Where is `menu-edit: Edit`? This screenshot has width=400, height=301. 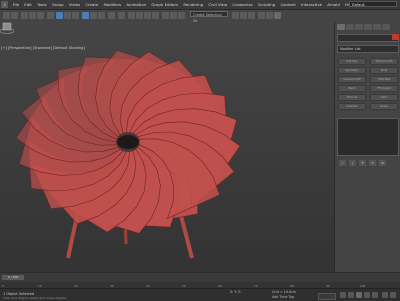
menu-edit: Edit is located at coordinates (28, 4).